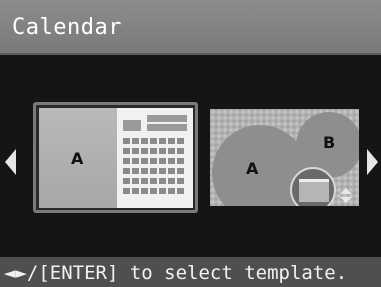 Image resolution: width=381 pixels, height=287 pixels. Describe the element at coordinates (329, 142) in the screenshot. I see `photo-slot-label: B` at that location.